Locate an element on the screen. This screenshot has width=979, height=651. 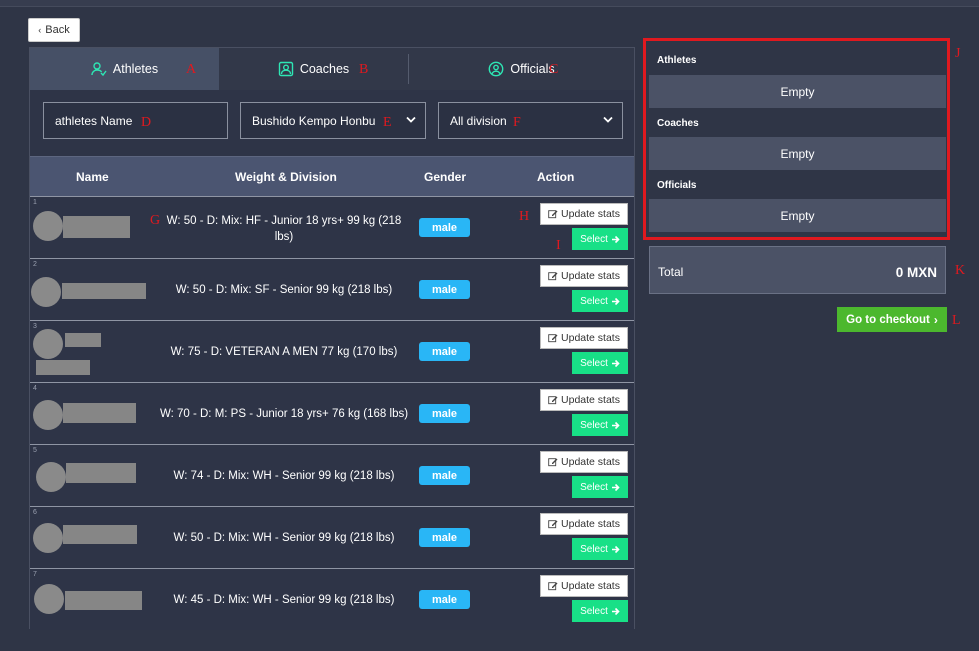
athlete-name-value: athletes Name is located at coordinates (94, 120).